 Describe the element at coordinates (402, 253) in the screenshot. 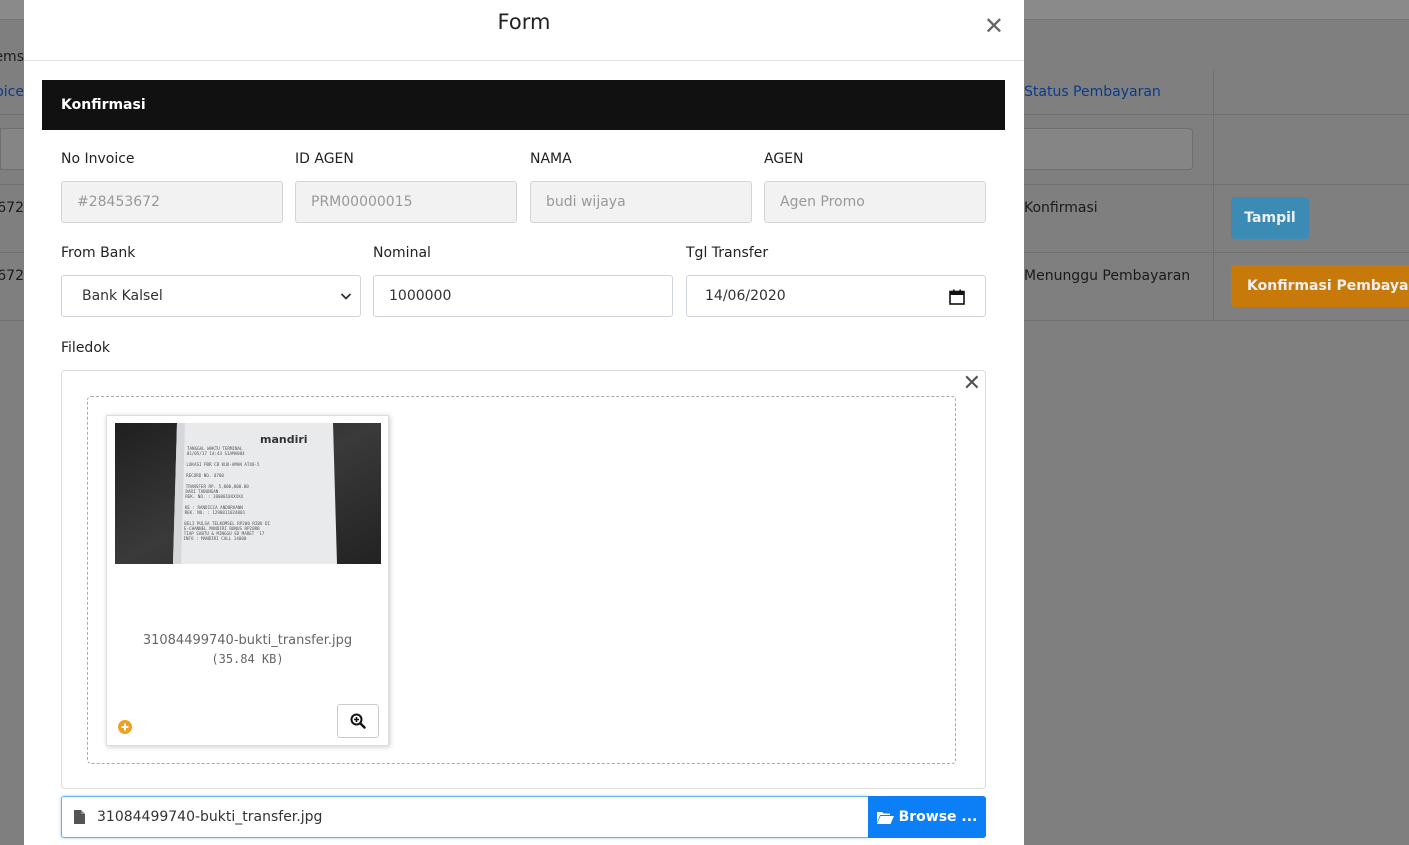

I see `nominal-label: Nominal` at that location.